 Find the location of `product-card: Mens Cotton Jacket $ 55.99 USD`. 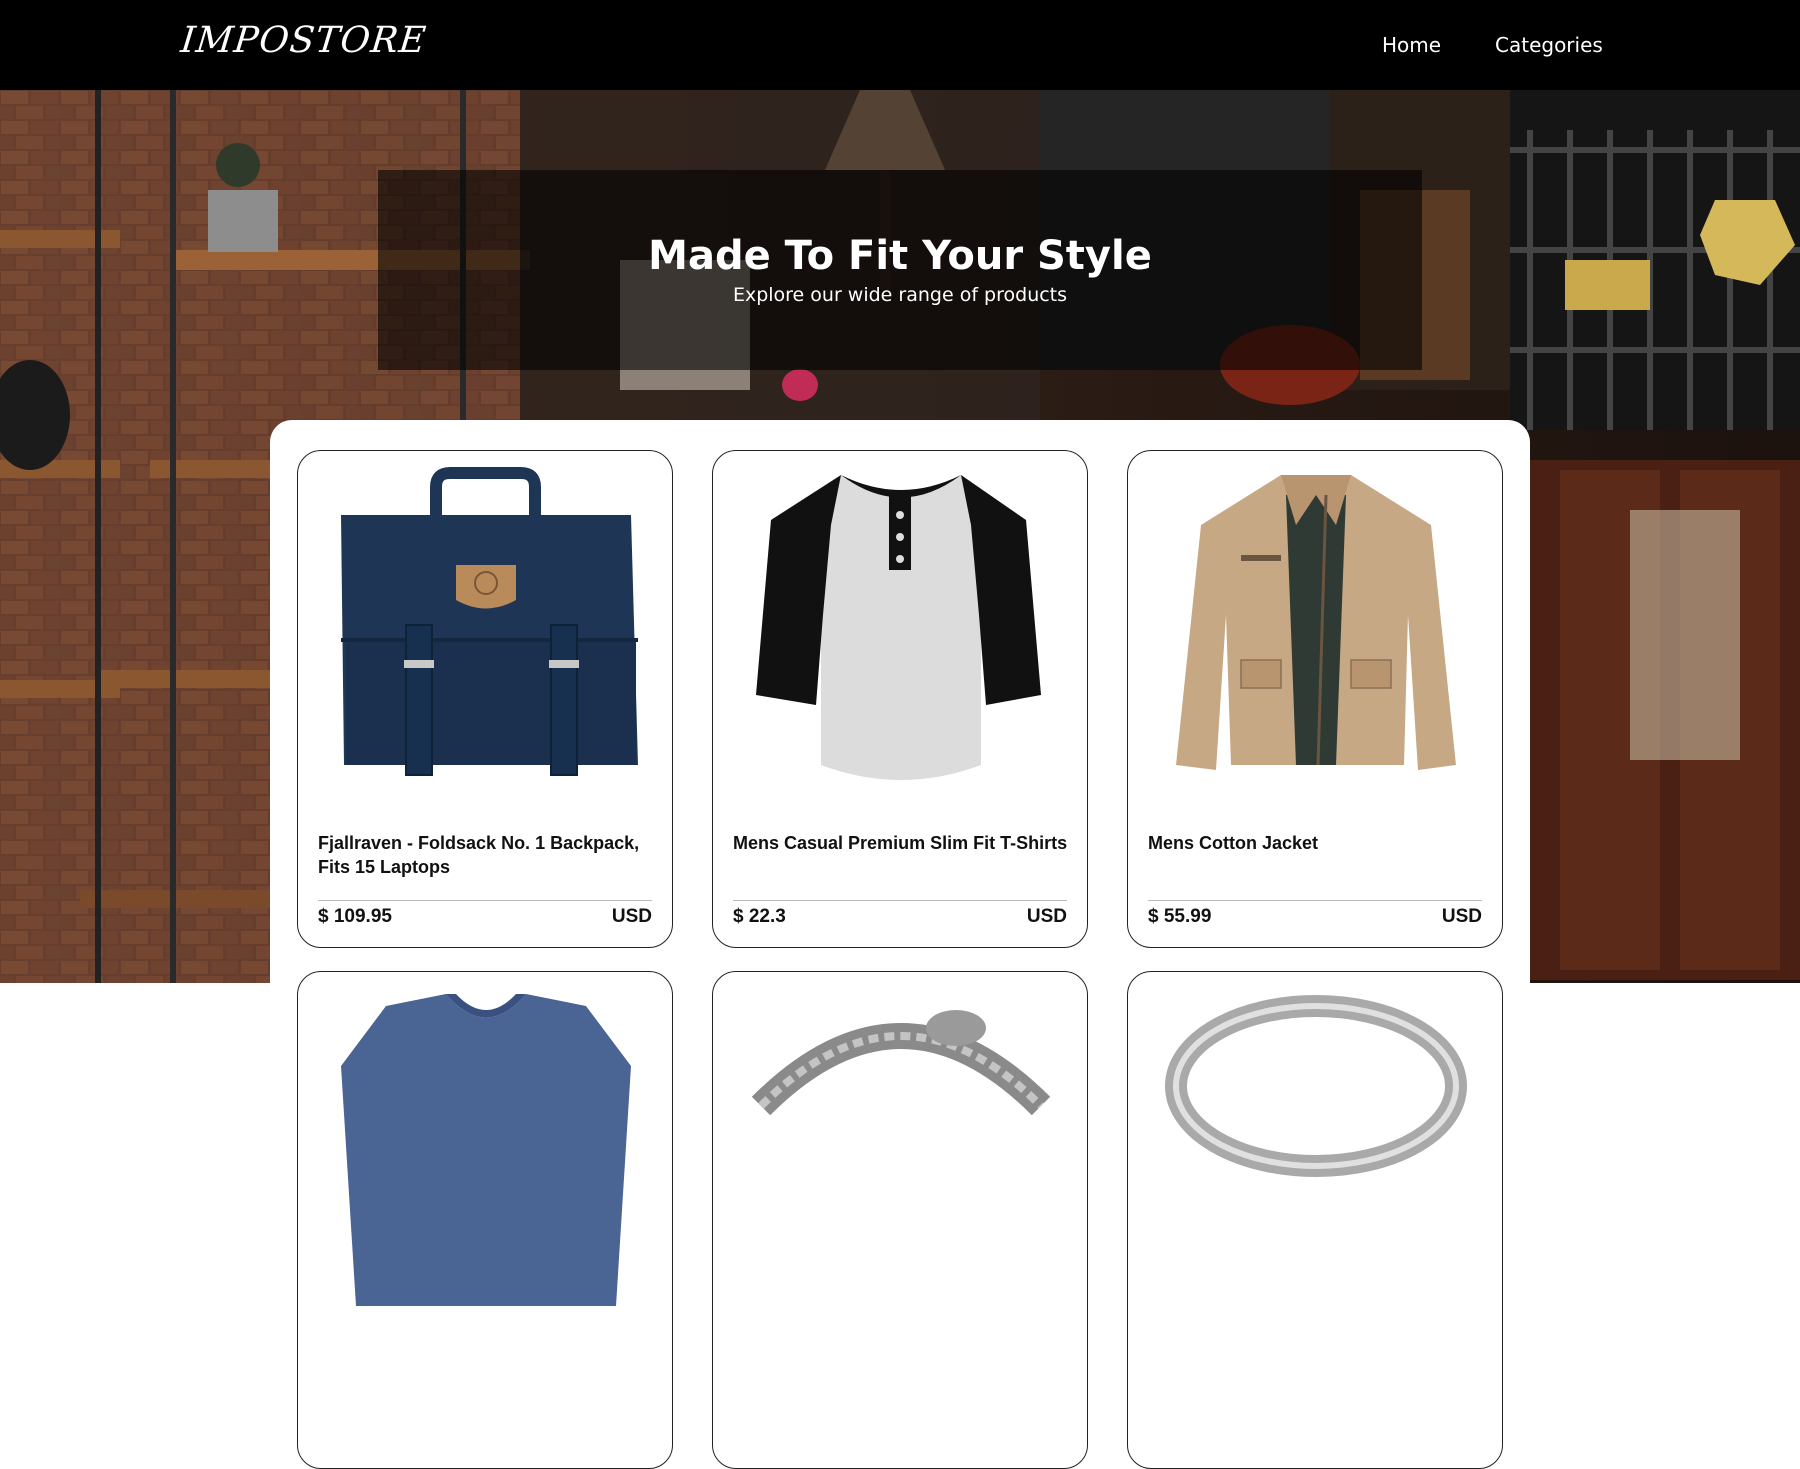

product-card: Mens Cotton Jacket $ 55.99 USD is located at coordinates (1315, 699).